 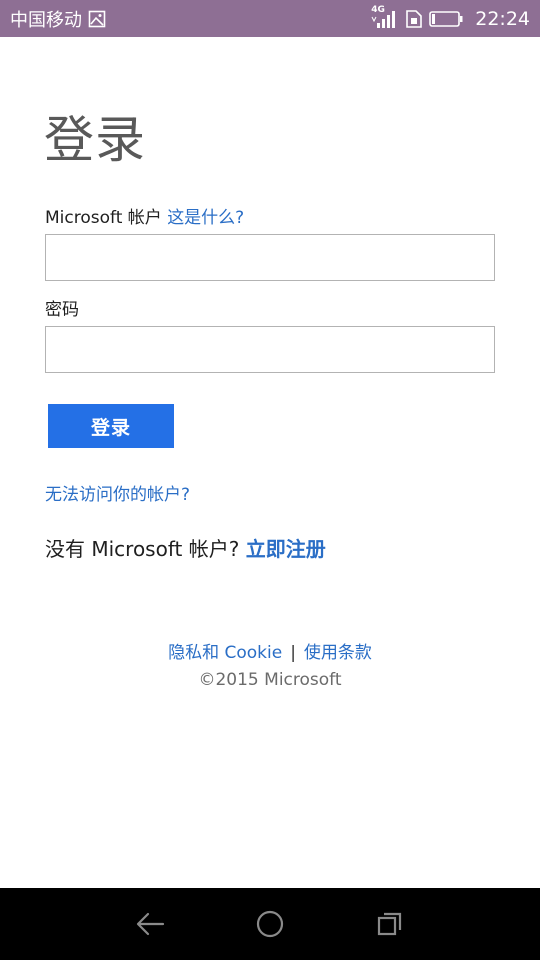 I want to click on network-type-label: 4G, so click(x=378, y=9).